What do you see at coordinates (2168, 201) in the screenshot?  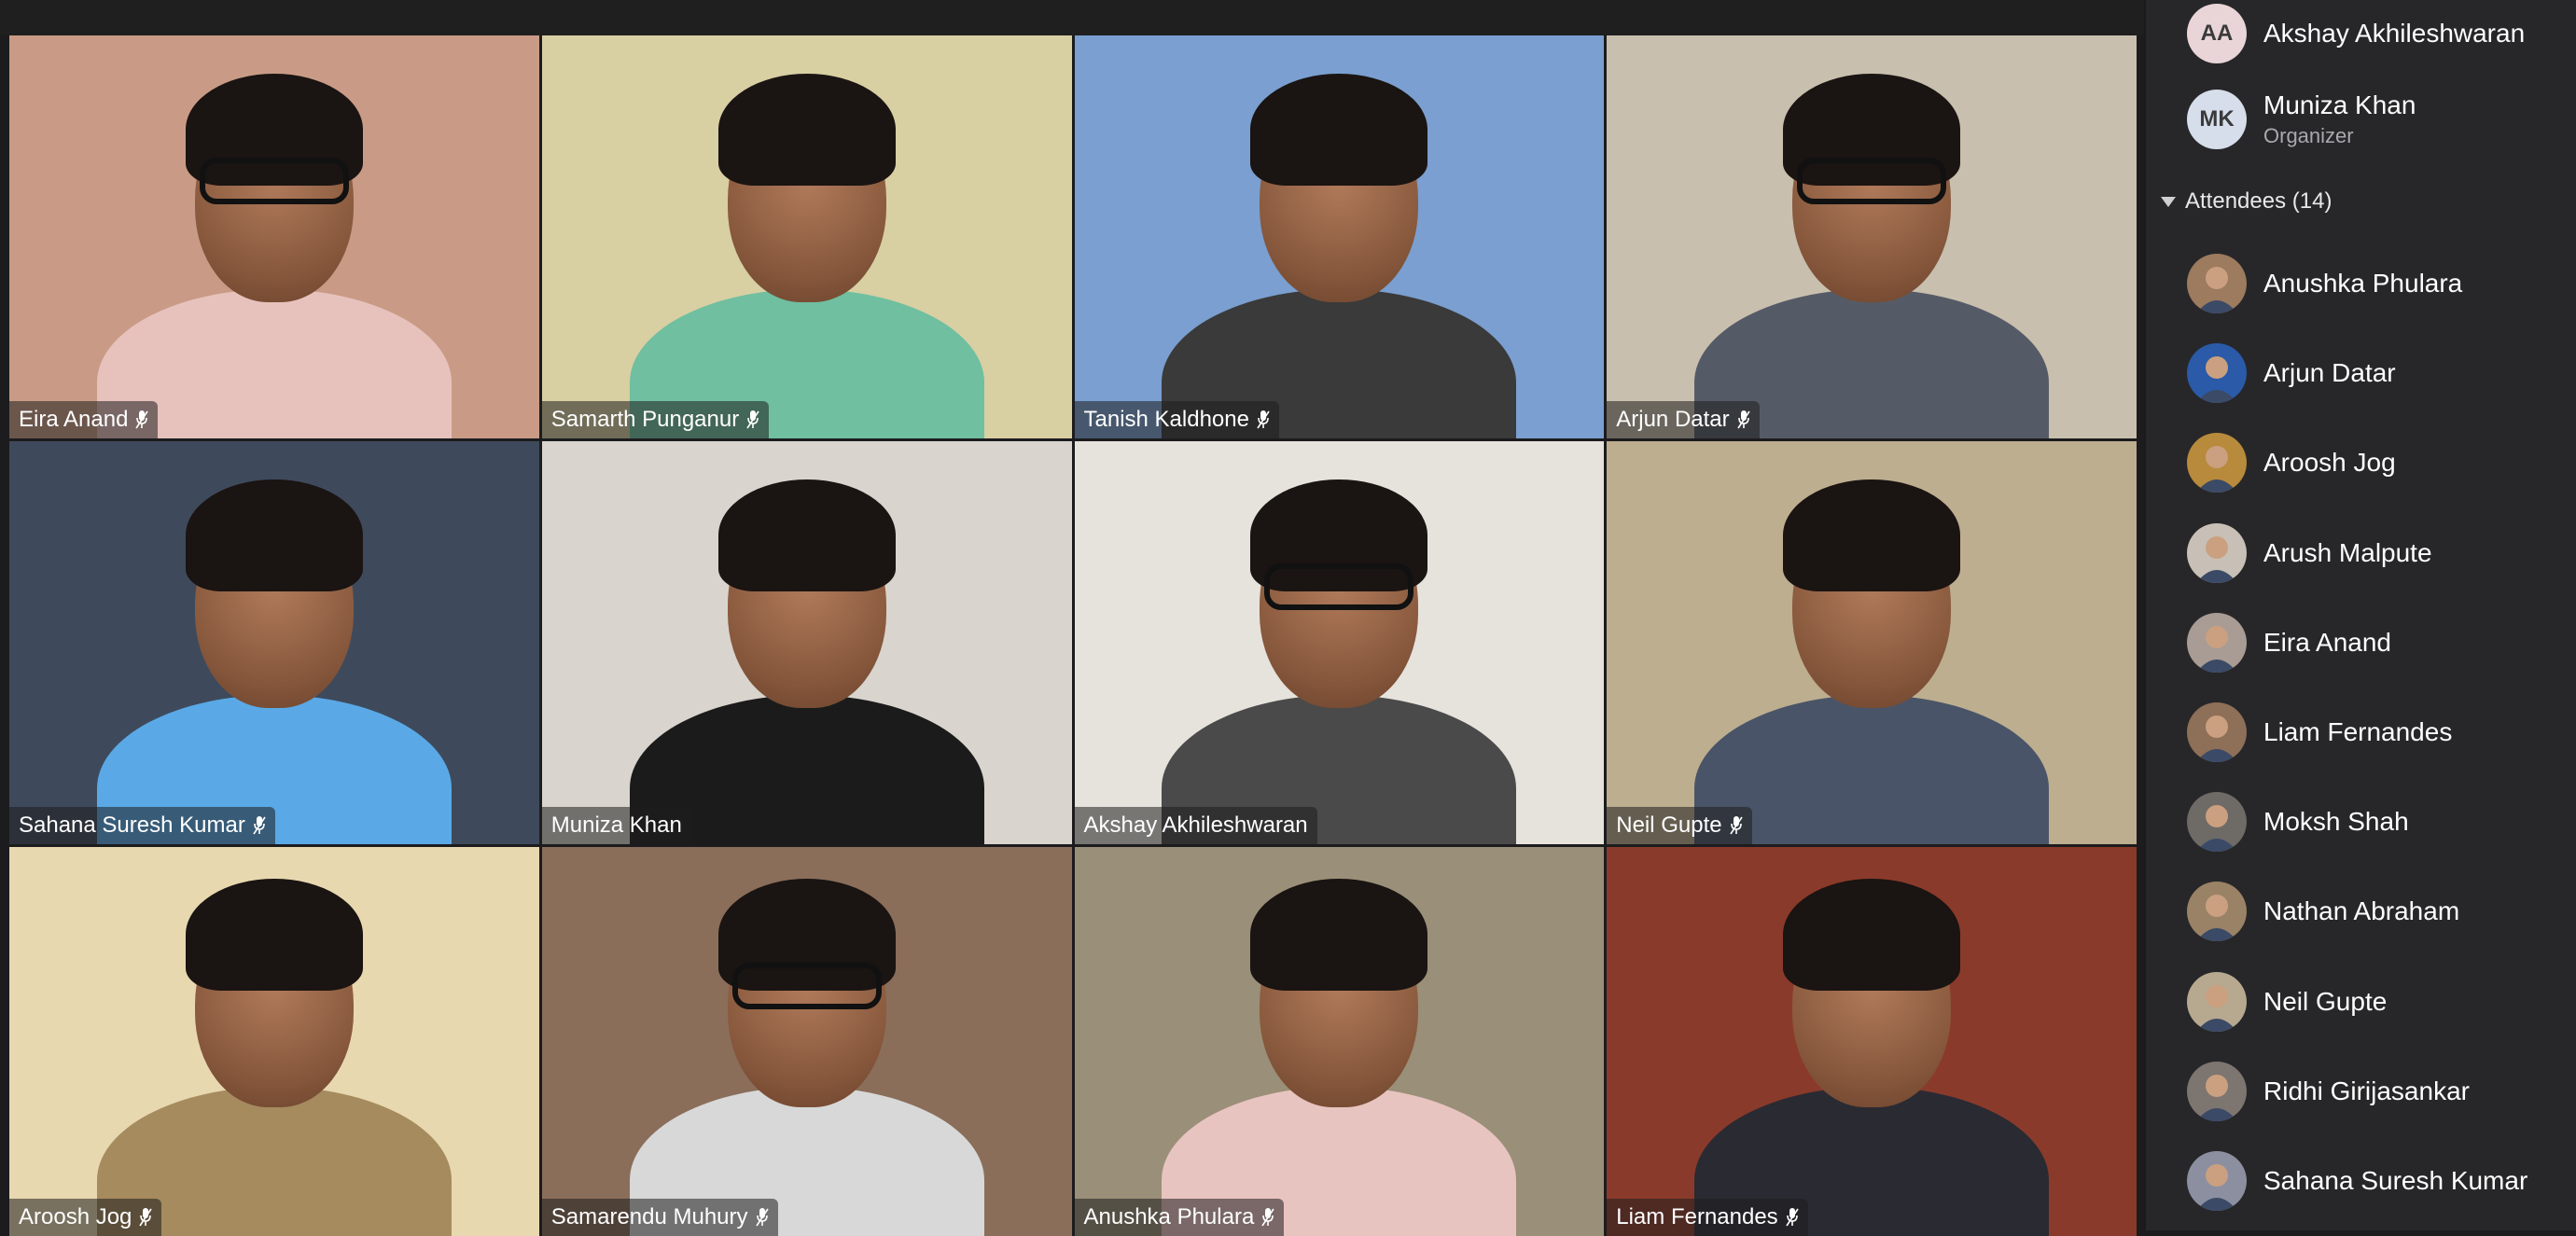 I see `caret-down-icon` at bounding box center [2168, 201].